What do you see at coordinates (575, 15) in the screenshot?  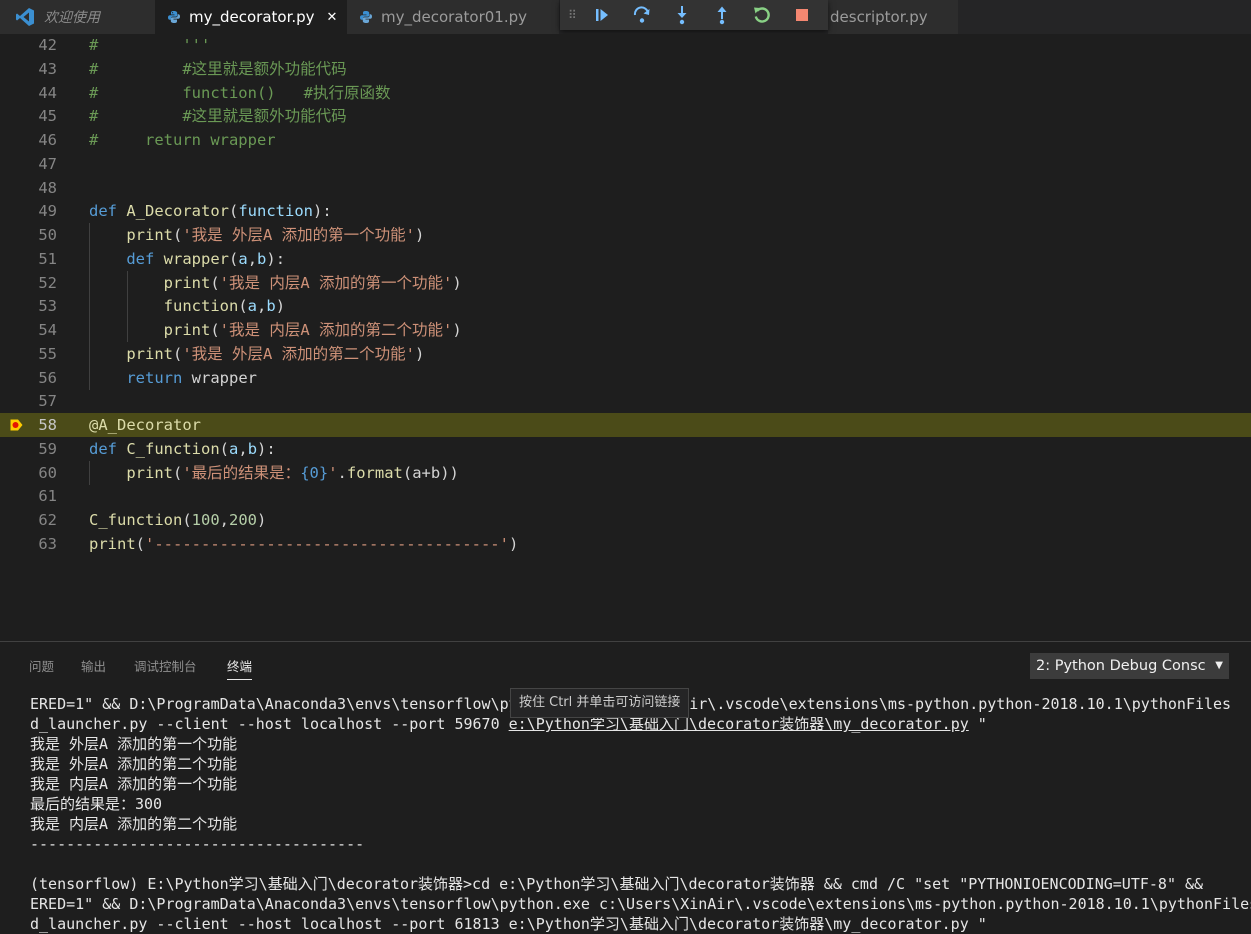 I see `drag-grip-icon: ⠿` at bounding box center [575, 15].